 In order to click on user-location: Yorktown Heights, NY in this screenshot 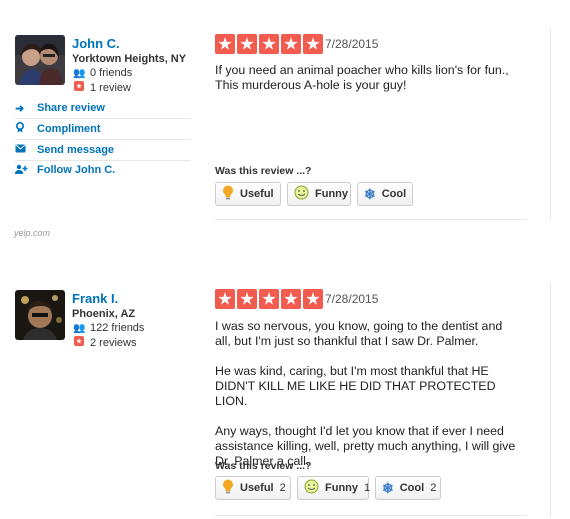, I will do `click(129, 59)`.